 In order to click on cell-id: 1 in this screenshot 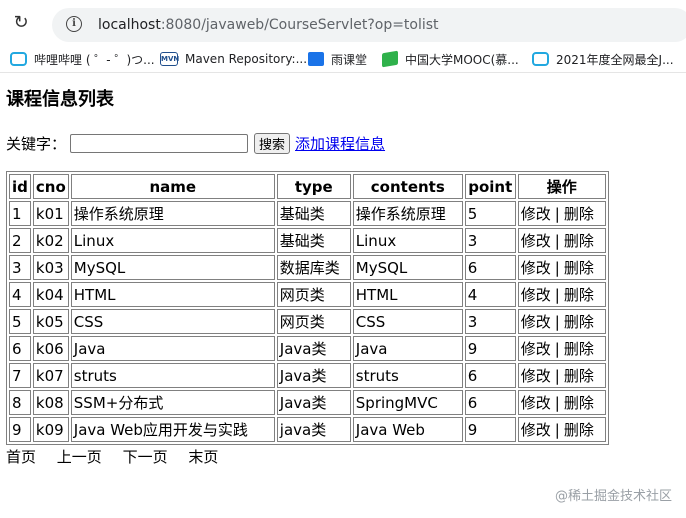, I will do `click(20, 213)`.